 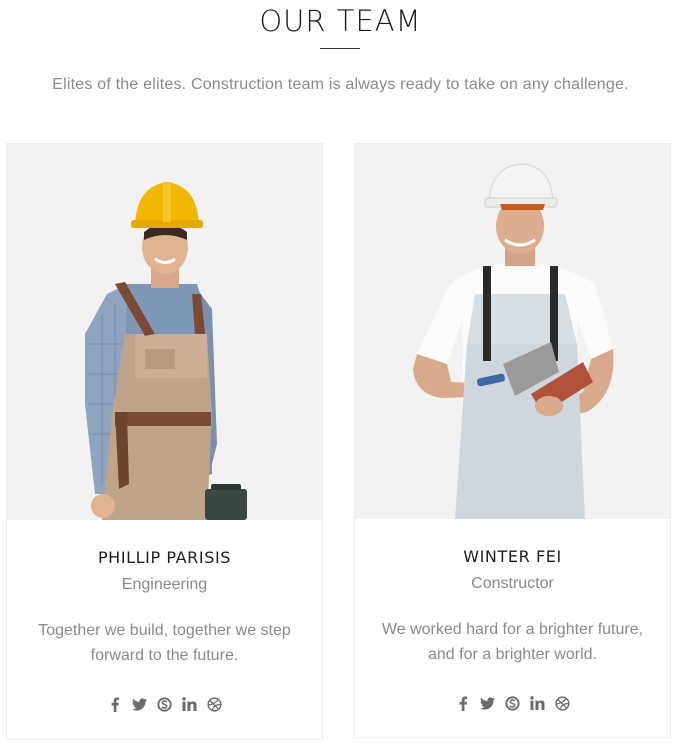 What do you see at coordinates (164, 584) in the screenshot?
I see `team-member-role: Engineering` at bounding box center [164, 584].